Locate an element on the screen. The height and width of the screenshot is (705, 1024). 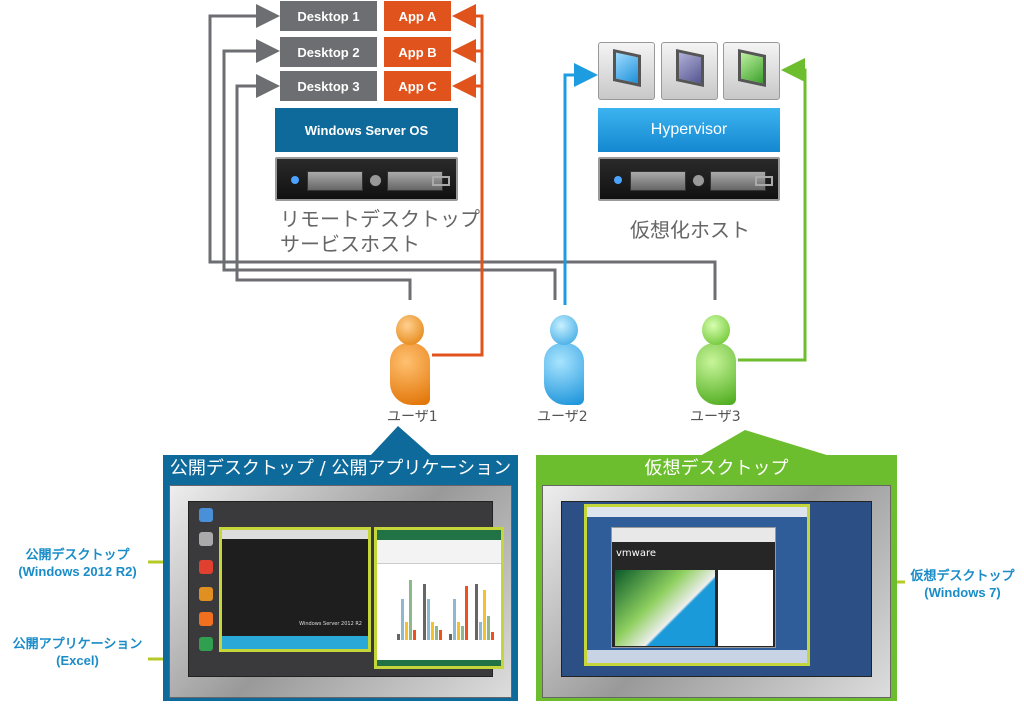
published-desktop-screen: Windows Server 2012 R2 is located at coordinates (346, 589).